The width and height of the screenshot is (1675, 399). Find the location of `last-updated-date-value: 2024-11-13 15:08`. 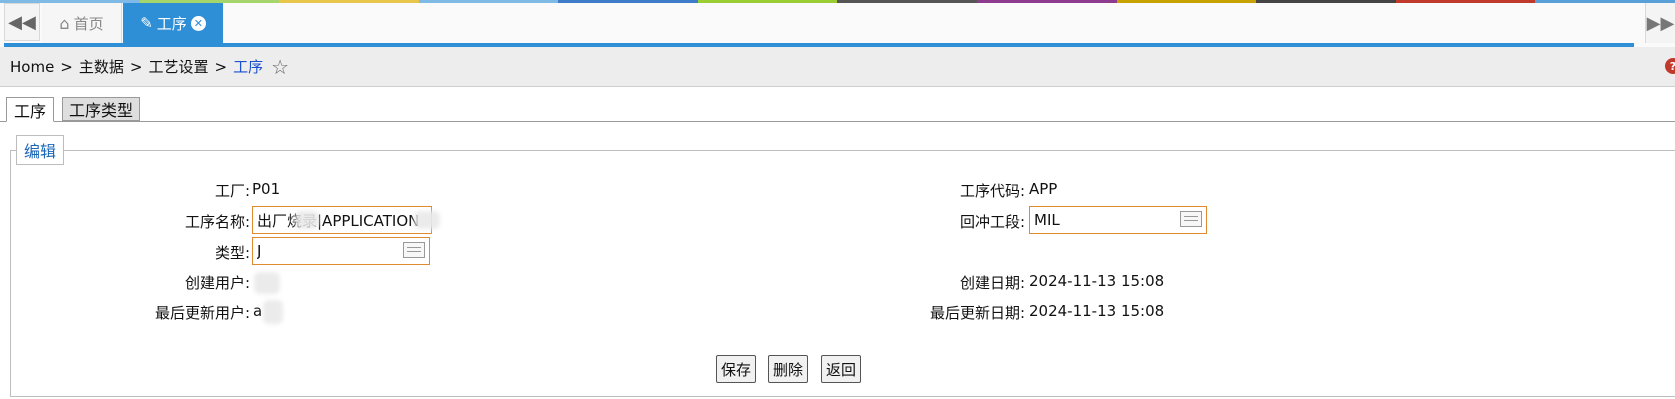

last-updated-date-value: 2024-11-13 15:08 is located at coordinates (1097, 311).